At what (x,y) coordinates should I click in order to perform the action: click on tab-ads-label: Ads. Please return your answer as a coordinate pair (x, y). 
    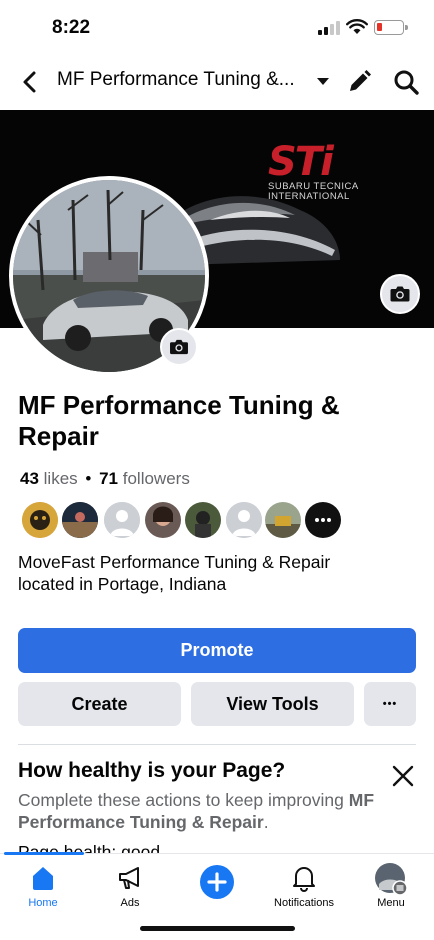
    Looking at the image, I should click on (130, 903).